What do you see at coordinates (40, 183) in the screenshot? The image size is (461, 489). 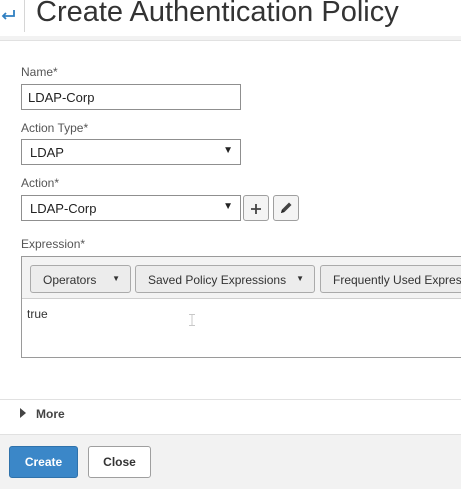 I see `action-label: Action*` at bounding box center [40, 183].